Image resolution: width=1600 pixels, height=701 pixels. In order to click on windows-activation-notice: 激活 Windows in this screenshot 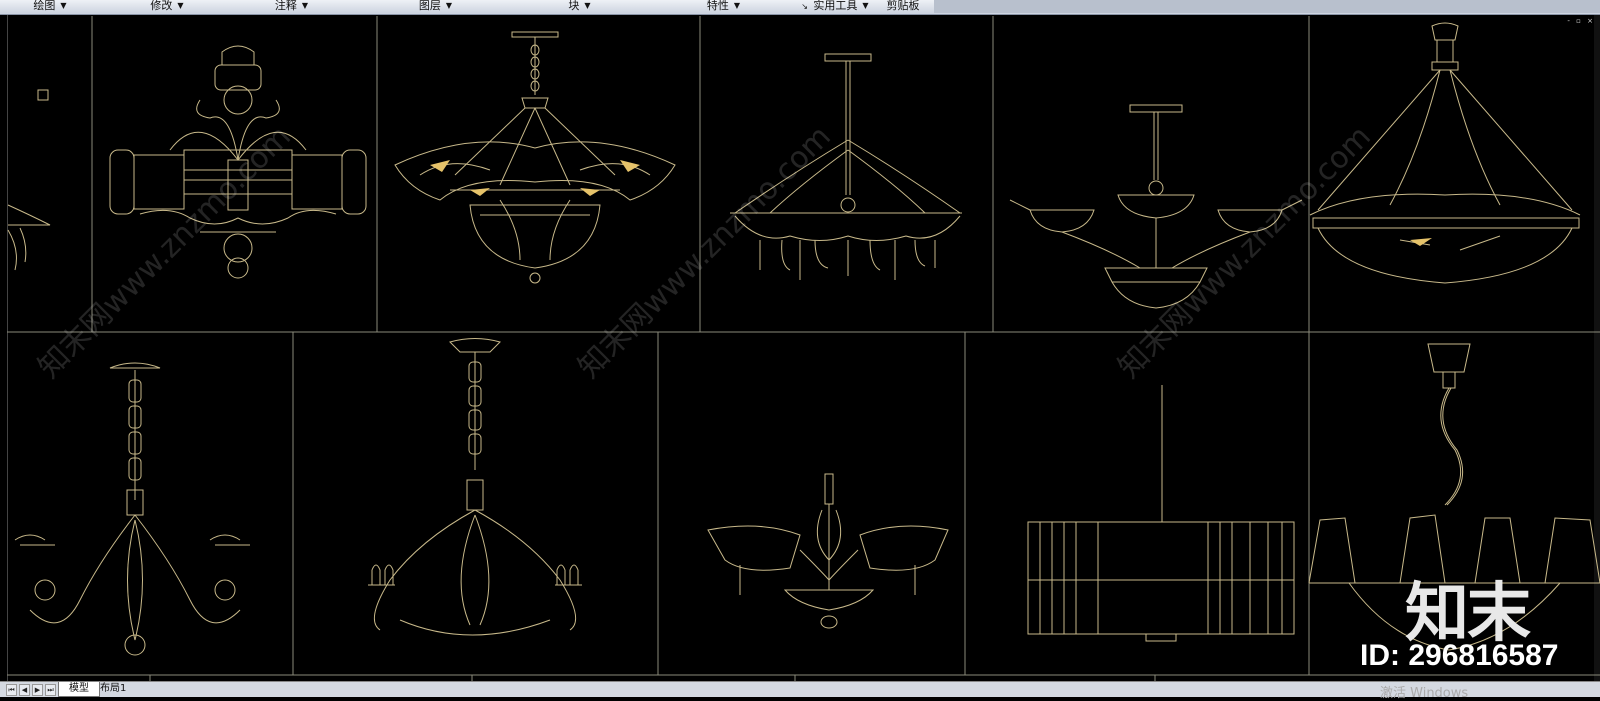, I will do `click(1424, 693)`.